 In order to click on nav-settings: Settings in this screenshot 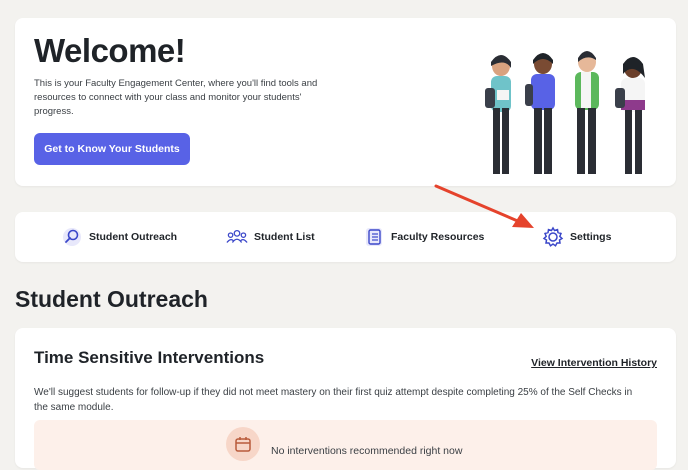, I will do `click(576, 237)`.